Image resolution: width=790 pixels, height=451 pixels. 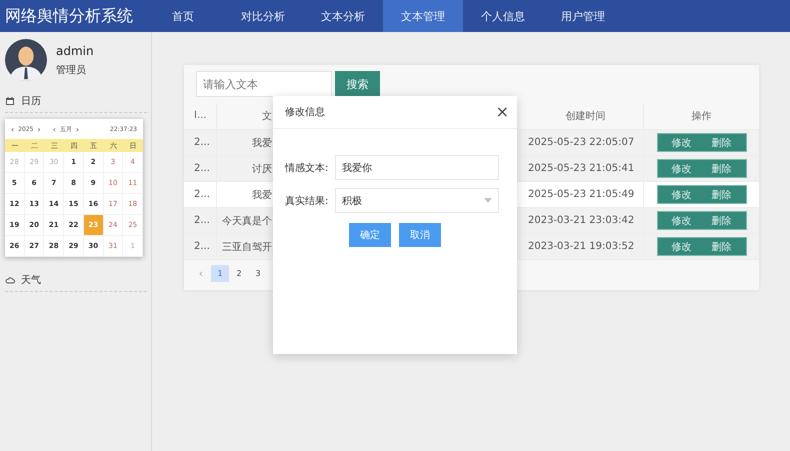 I want to click on table-cell-text: 讨厌, so click(x=261, y=169).